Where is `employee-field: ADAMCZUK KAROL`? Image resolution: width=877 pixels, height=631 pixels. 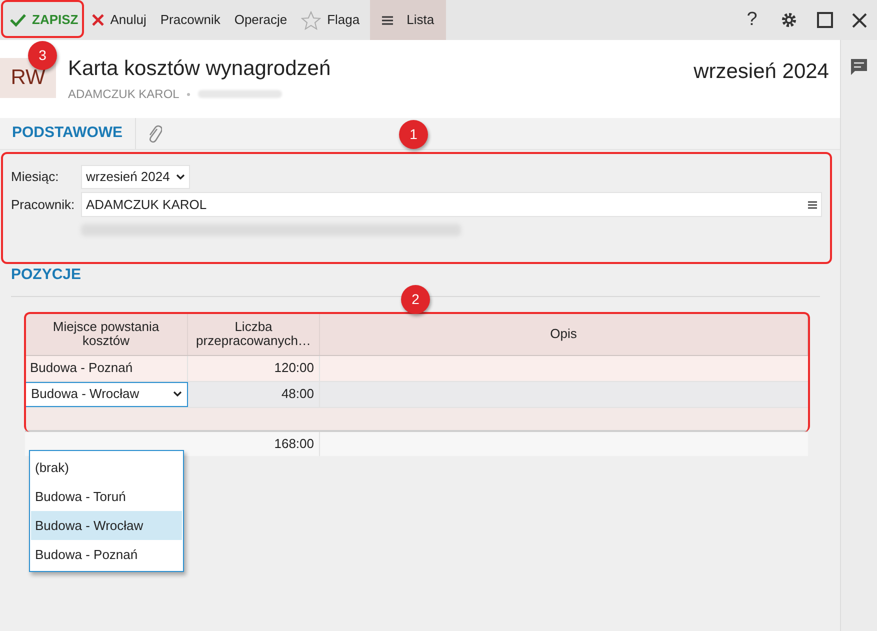 employee-field: ADAMCZUK KAROL is located at coordinates (451, 204).